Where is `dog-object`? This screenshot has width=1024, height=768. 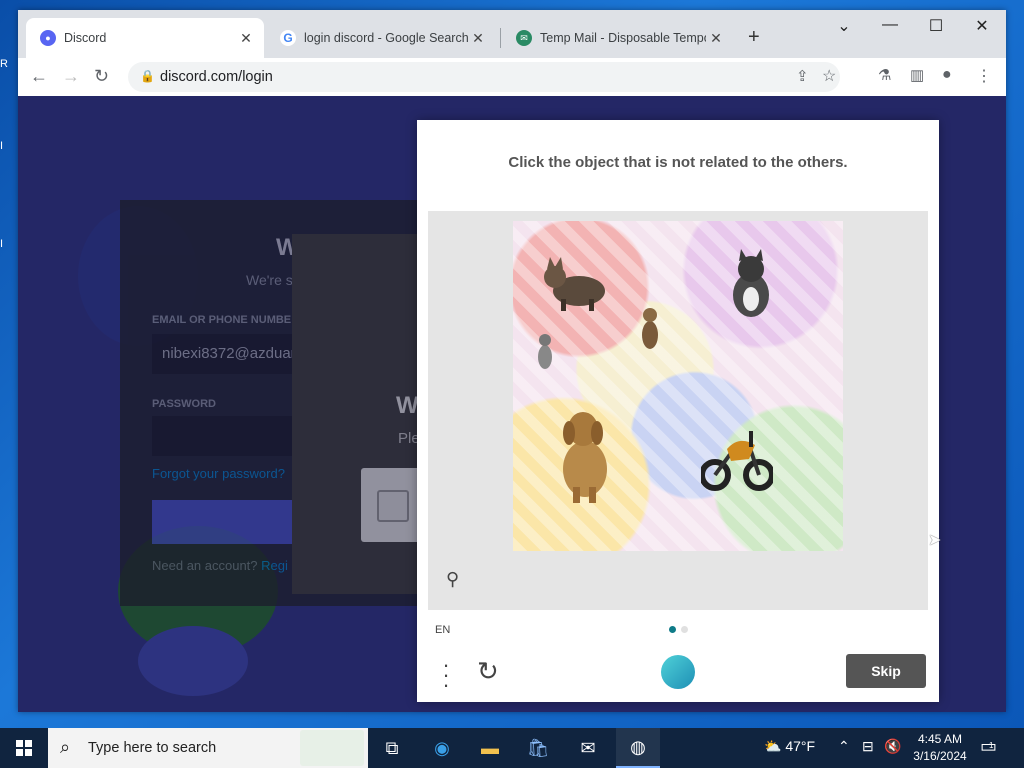 dog-object is located at coordinates (584, 455).